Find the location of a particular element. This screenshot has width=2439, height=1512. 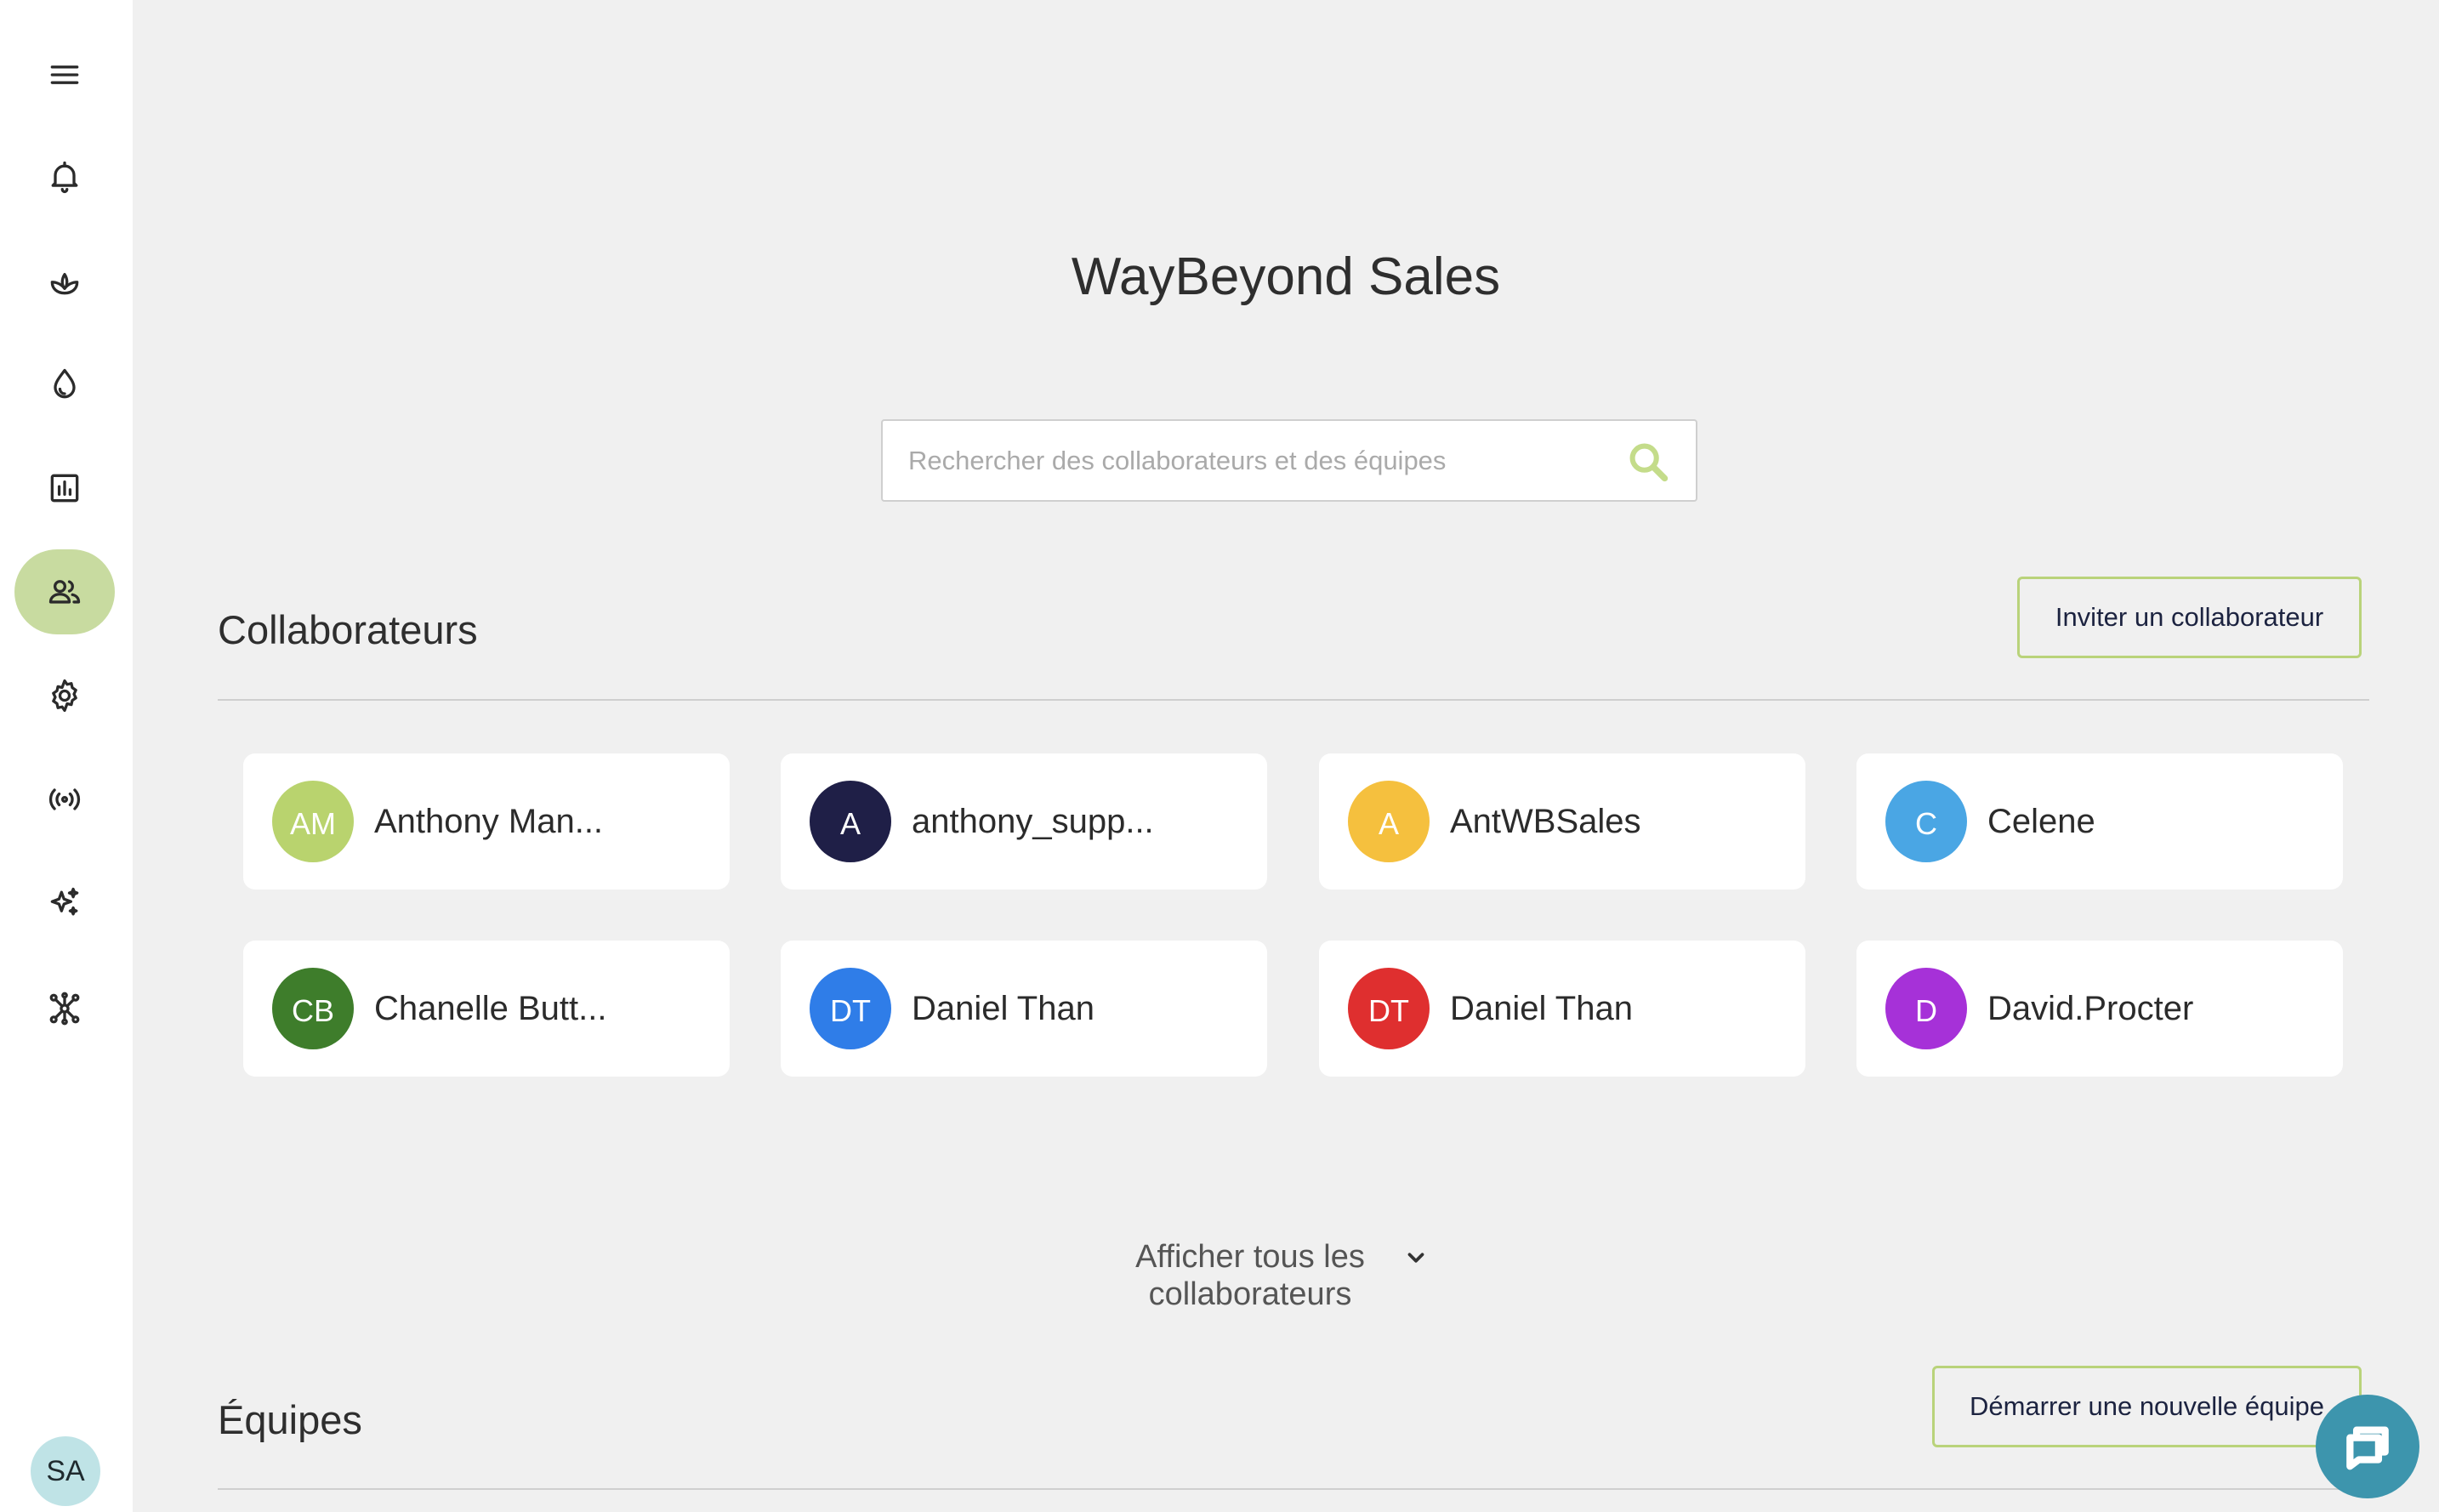

avatar: CB is located at coordinates (313, 1008).